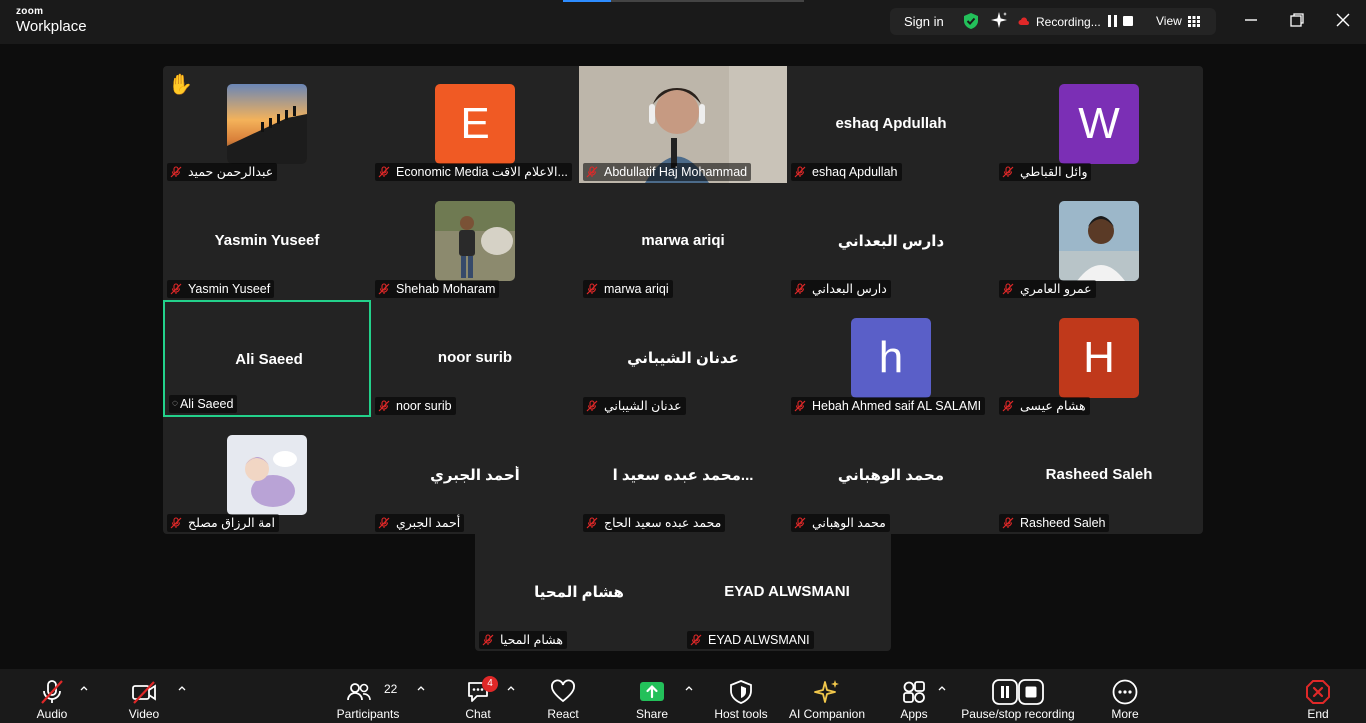  I want to click on participant-name: دارس البعداني, so click(849, 289).